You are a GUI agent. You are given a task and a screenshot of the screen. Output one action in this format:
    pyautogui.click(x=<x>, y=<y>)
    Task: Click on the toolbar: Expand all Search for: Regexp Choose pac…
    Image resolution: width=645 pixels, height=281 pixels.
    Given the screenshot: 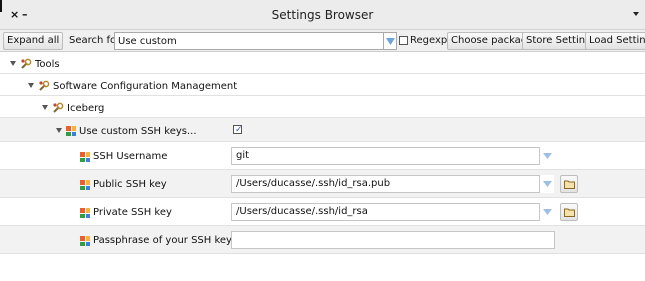 What is the action you would take?
    pyautogui.click(x=322, y=41)
    